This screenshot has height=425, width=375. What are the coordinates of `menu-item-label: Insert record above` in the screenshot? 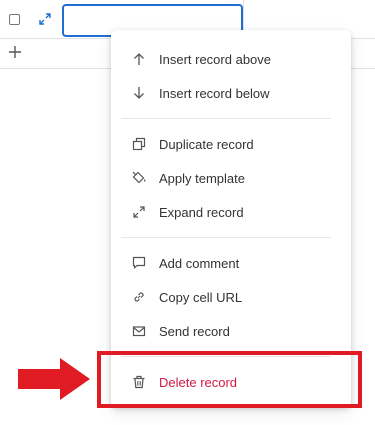 It's located at (215, 59).